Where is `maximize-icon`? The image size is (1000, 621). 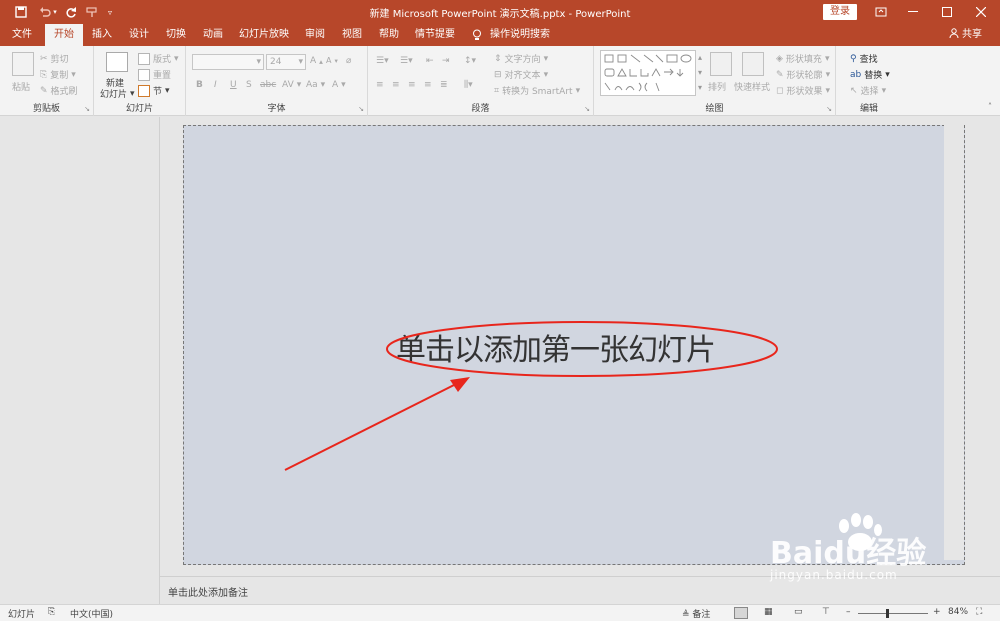 maximize-icon is located at coordinates (947, 12).